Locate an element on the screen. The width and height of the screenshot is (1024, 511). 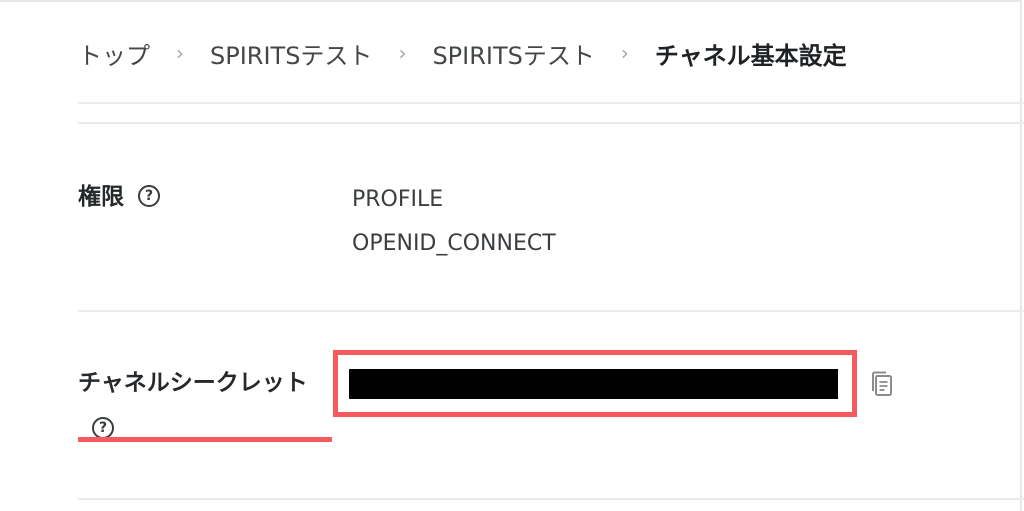
permissions-values: PROFILE OPENID_CONNECT is located at coordinates (454, 222).